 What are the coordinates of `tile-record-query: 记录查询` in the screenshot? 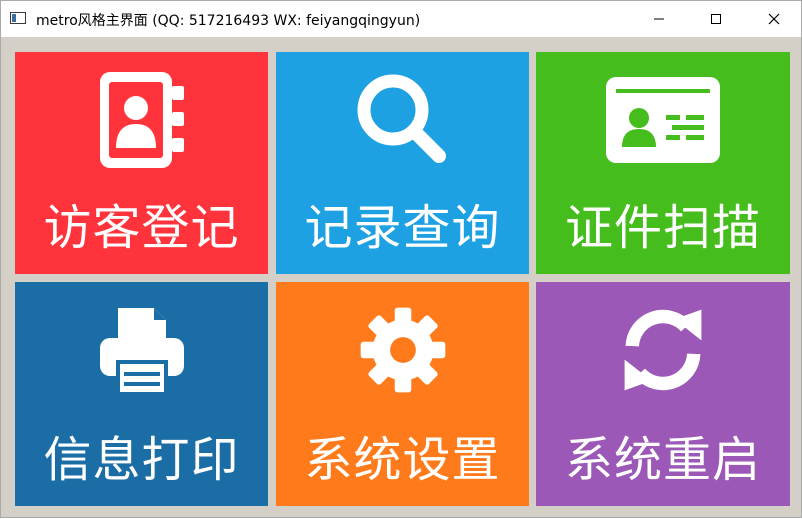 It's located at (402, 163).